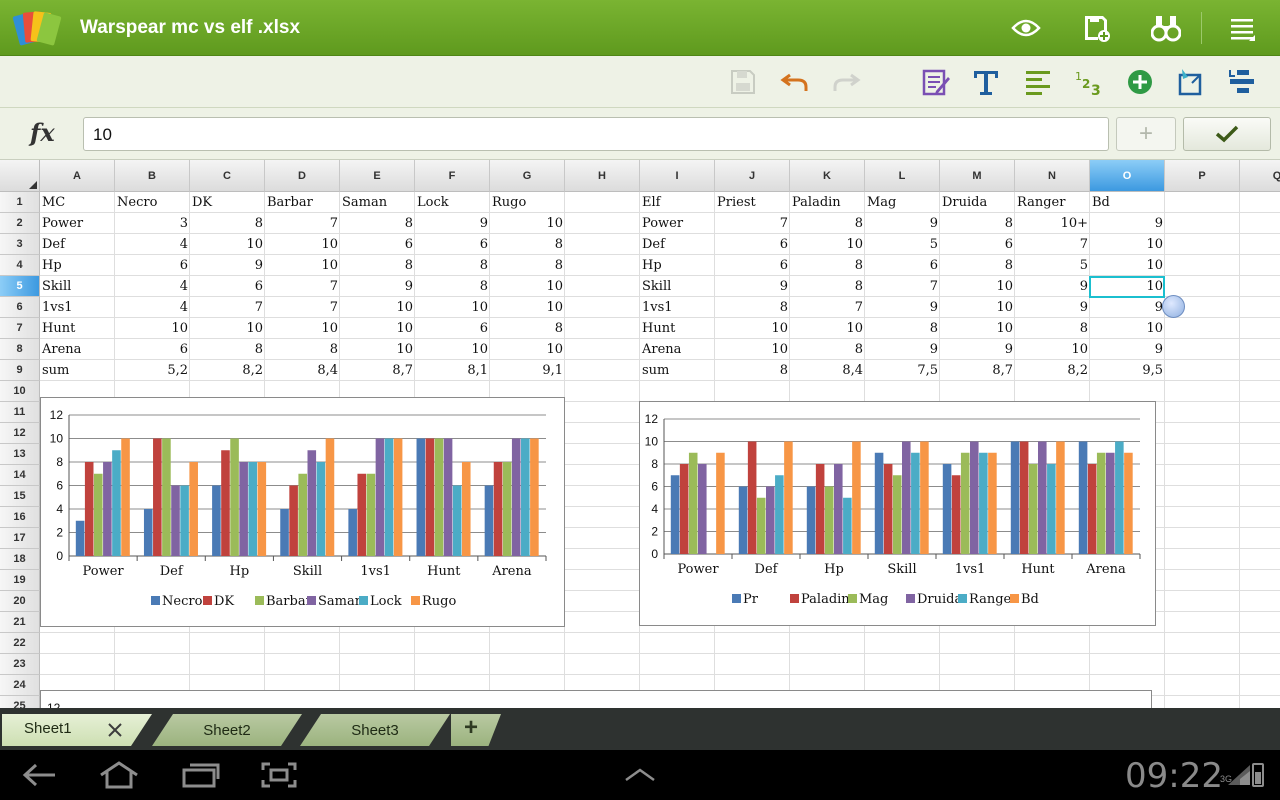 The height and width of the screenshot is (800, 1280). Describe the element at coordinates (902, 244) in the screenshot. I see `cell-l3: 5` at that location.